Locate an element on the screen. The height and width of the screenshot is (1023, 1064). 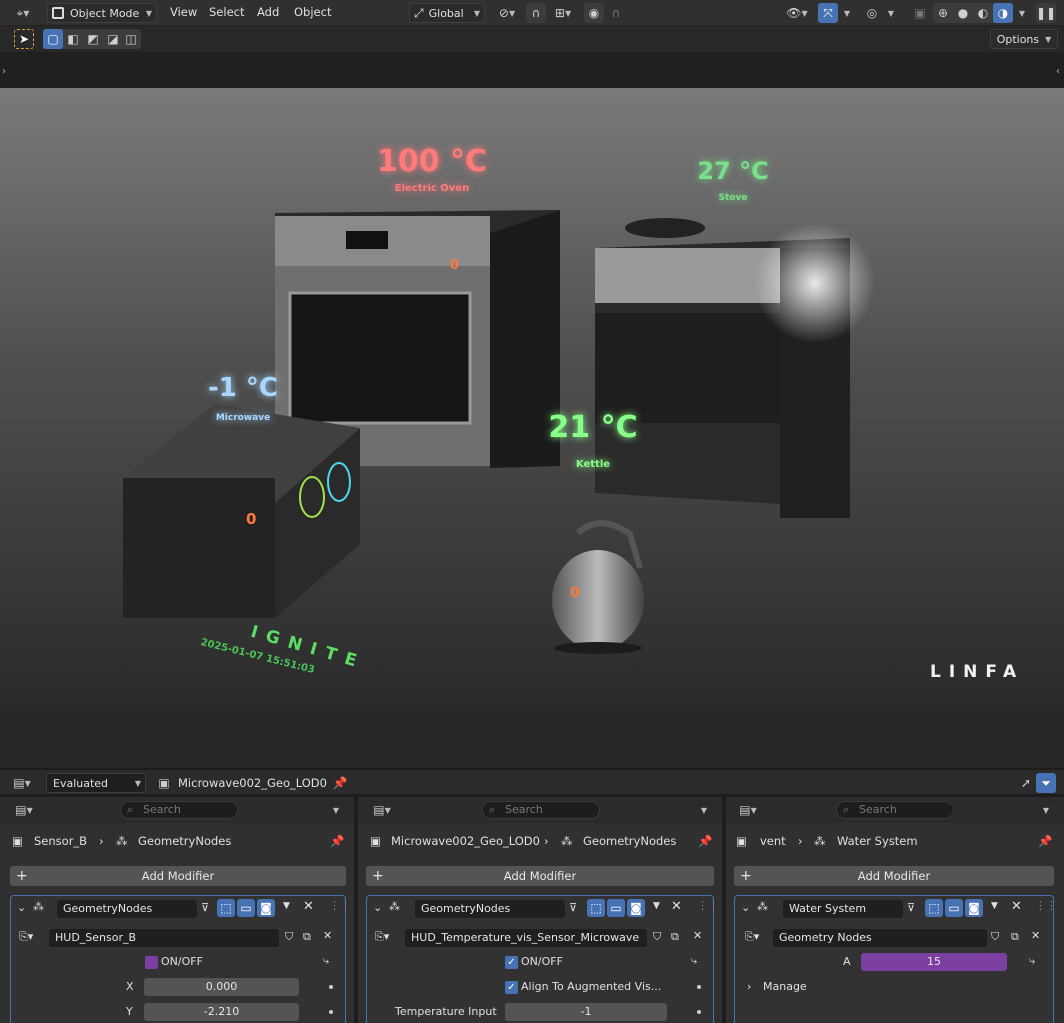
select-intersect-button: ◫ is located at coordinates (131, 39).